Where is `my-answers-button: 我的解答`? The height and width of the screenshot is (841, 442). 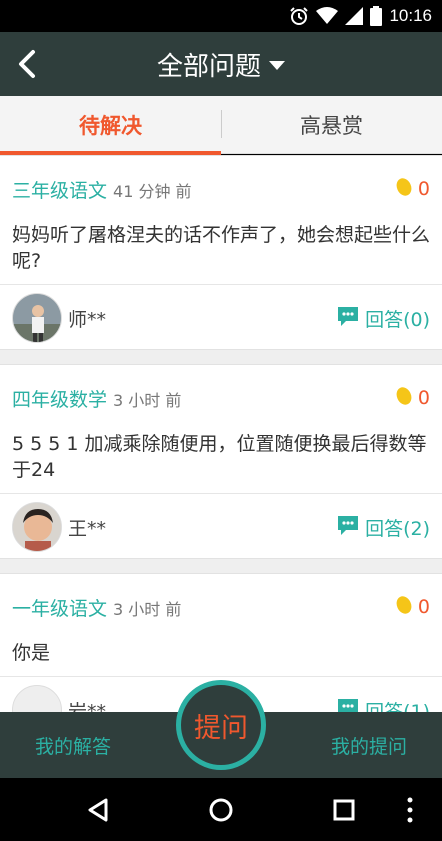
my-answers-button: 我的解答 is located at coordinates (73, 745).